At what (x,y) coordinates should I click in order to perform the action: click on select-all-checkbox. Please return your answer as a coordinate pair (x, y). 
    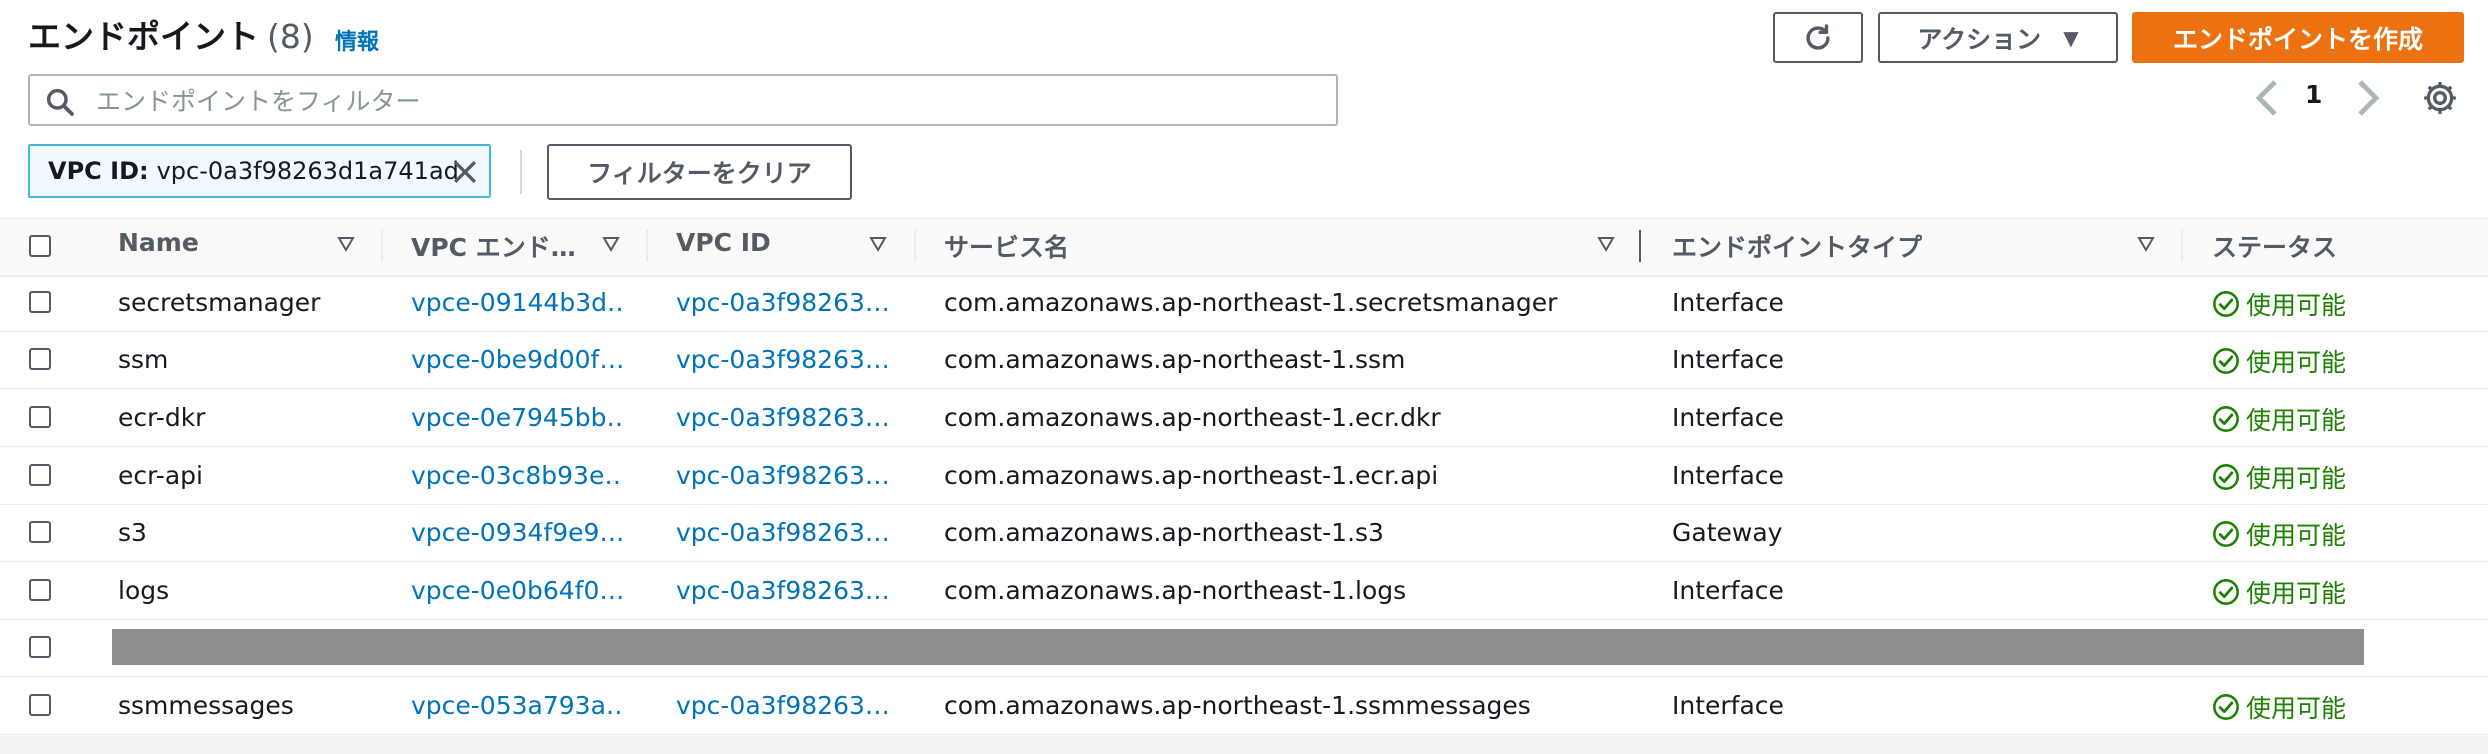
    Looking at the image, I should click on (40, 246).